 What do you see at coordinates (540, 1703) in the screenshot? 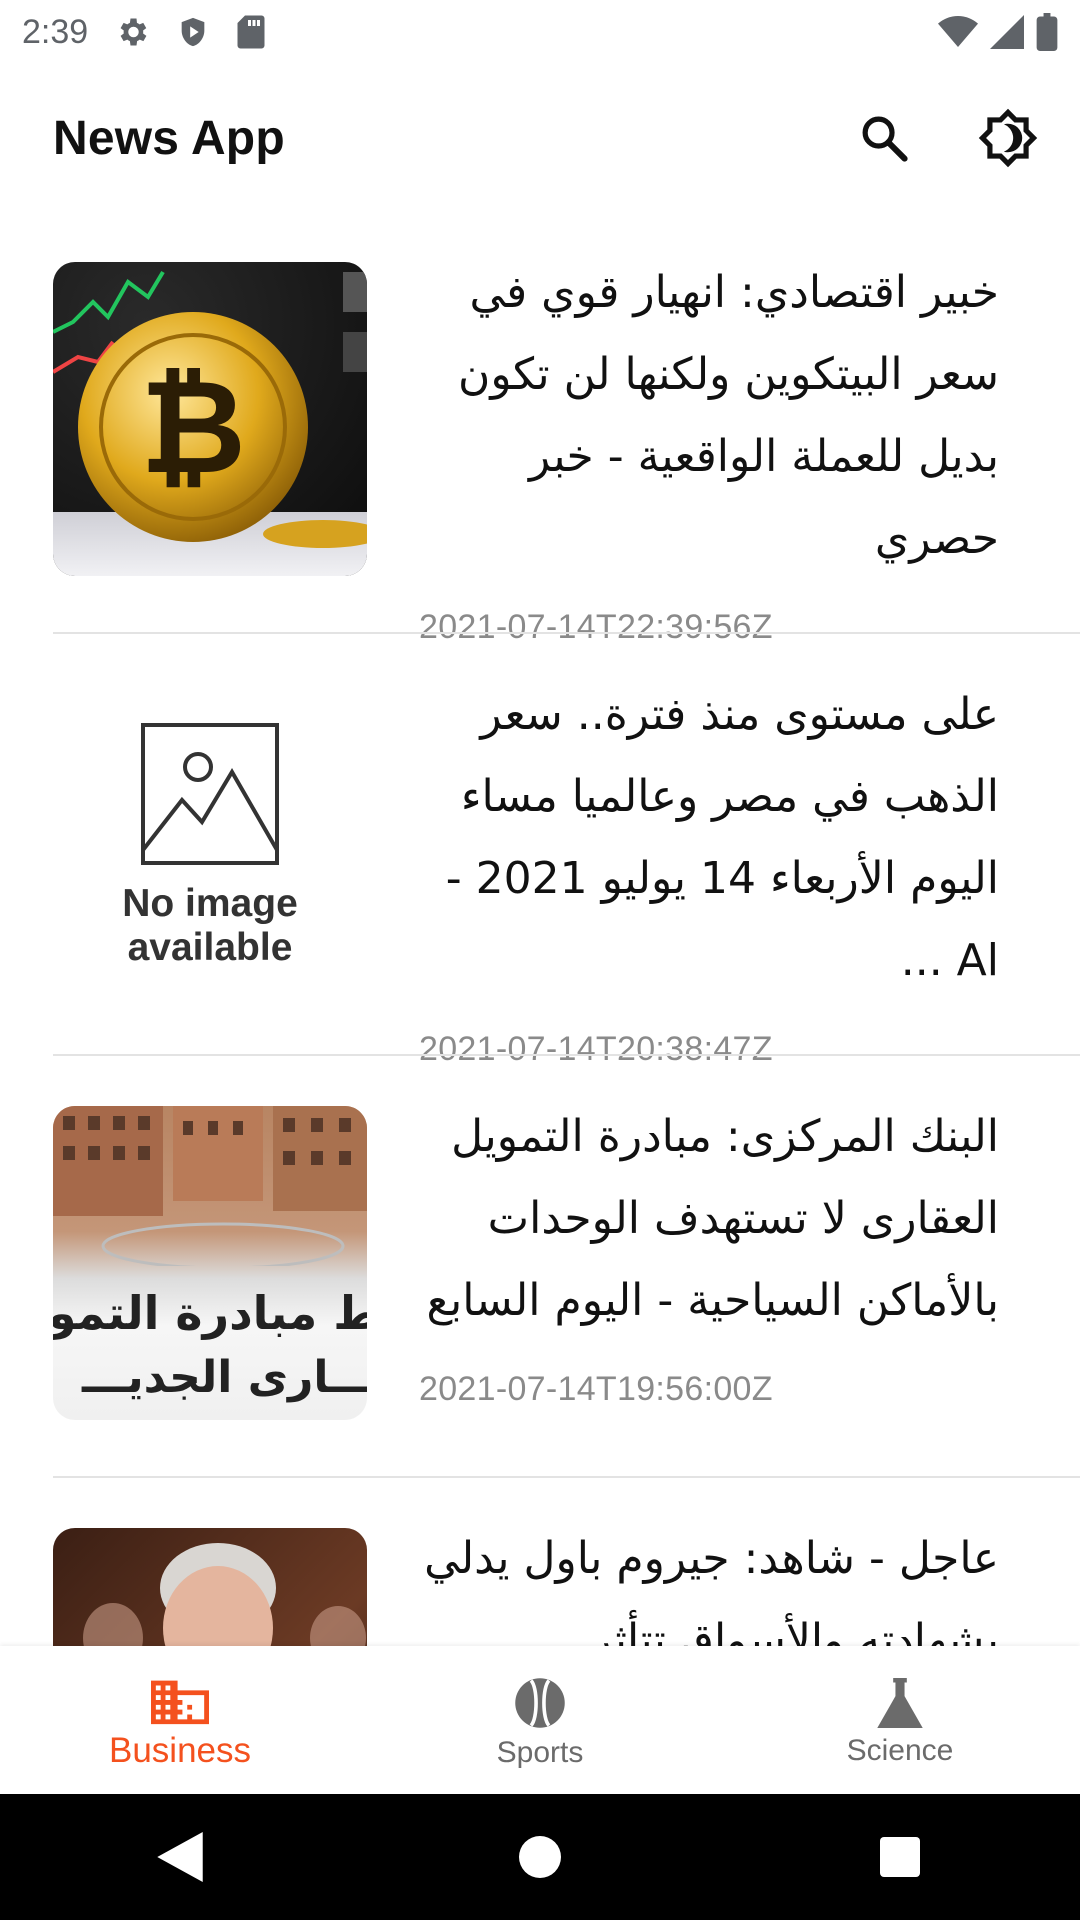
I see `ball-icon` at bounding box center [540, 1703].